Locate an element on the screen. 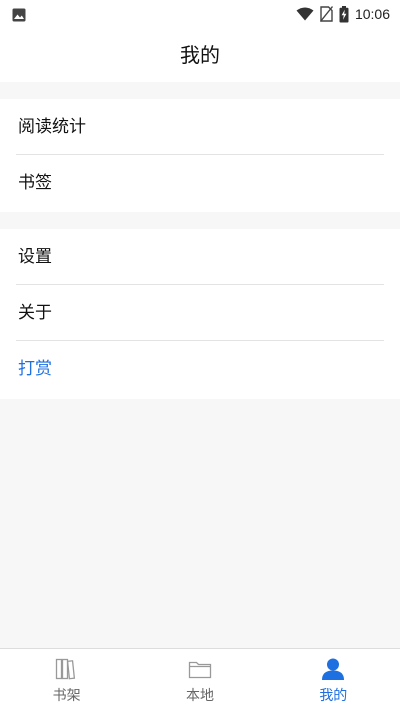  nav-mine: 我的 is located at coordinates (333, 680).